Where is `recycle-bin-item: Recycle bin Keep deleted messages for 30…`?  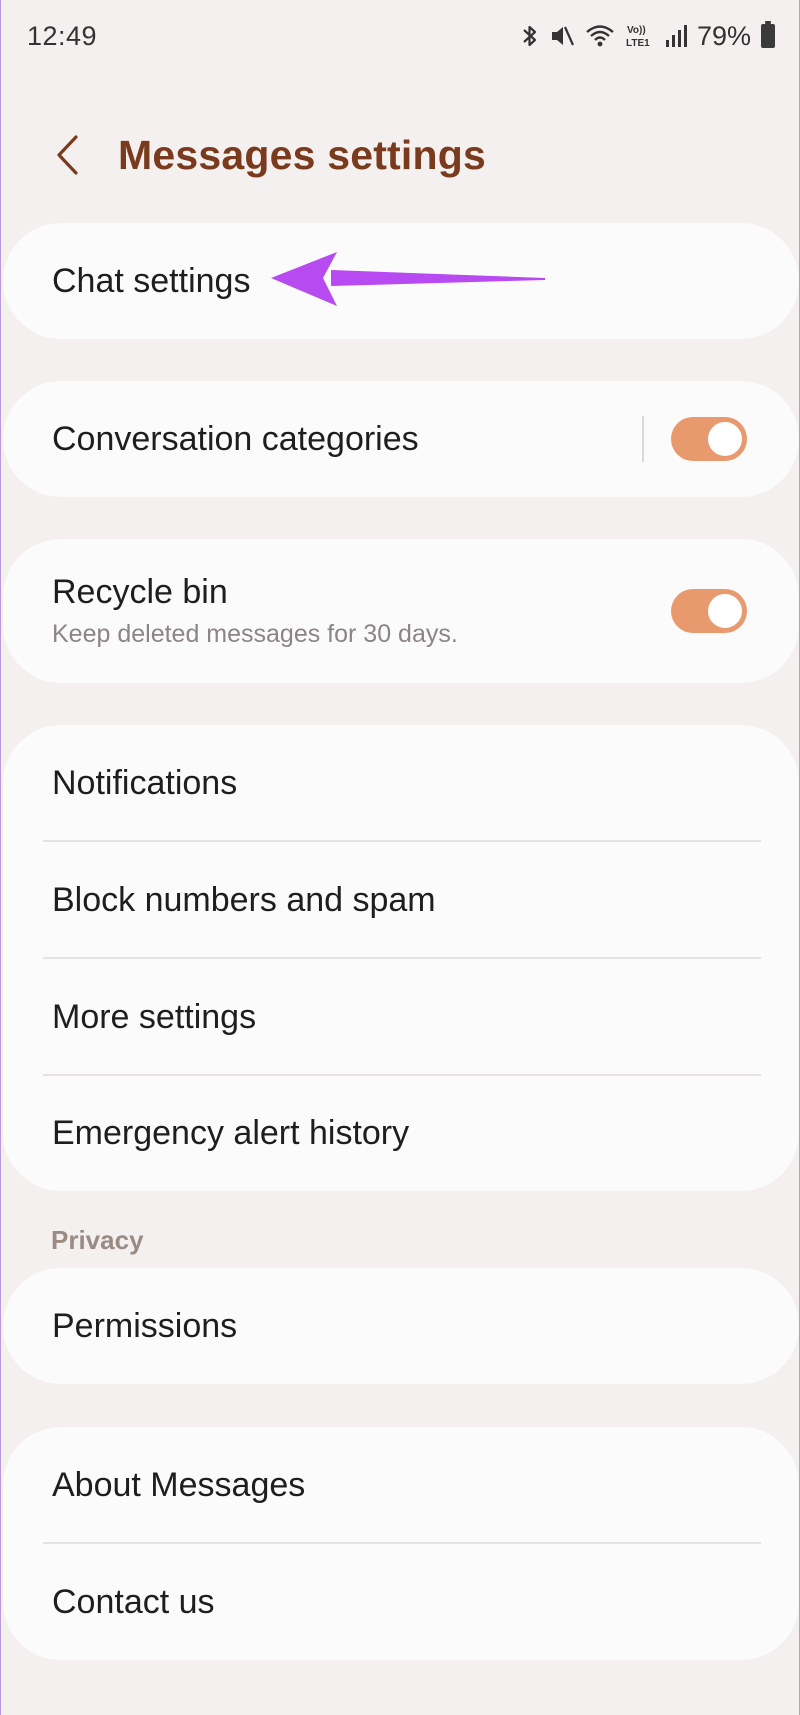
recycle-bin-item: Recycle bin Keep deleted messages for 30… is located at coordinates (401, 611).